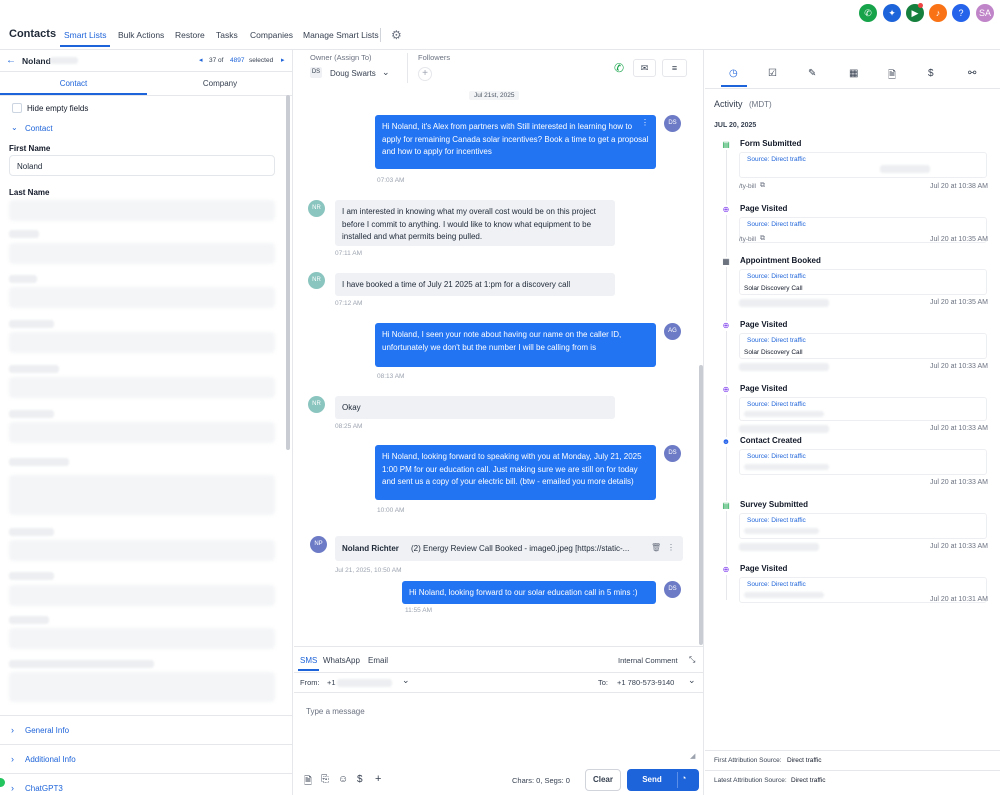 Image resolution: width=1000 pixels, height=795 pixels. What do you see at coordinates (331, 682) in the screenshot?
I see `from-value: +1` at bounding box center [331, 682].